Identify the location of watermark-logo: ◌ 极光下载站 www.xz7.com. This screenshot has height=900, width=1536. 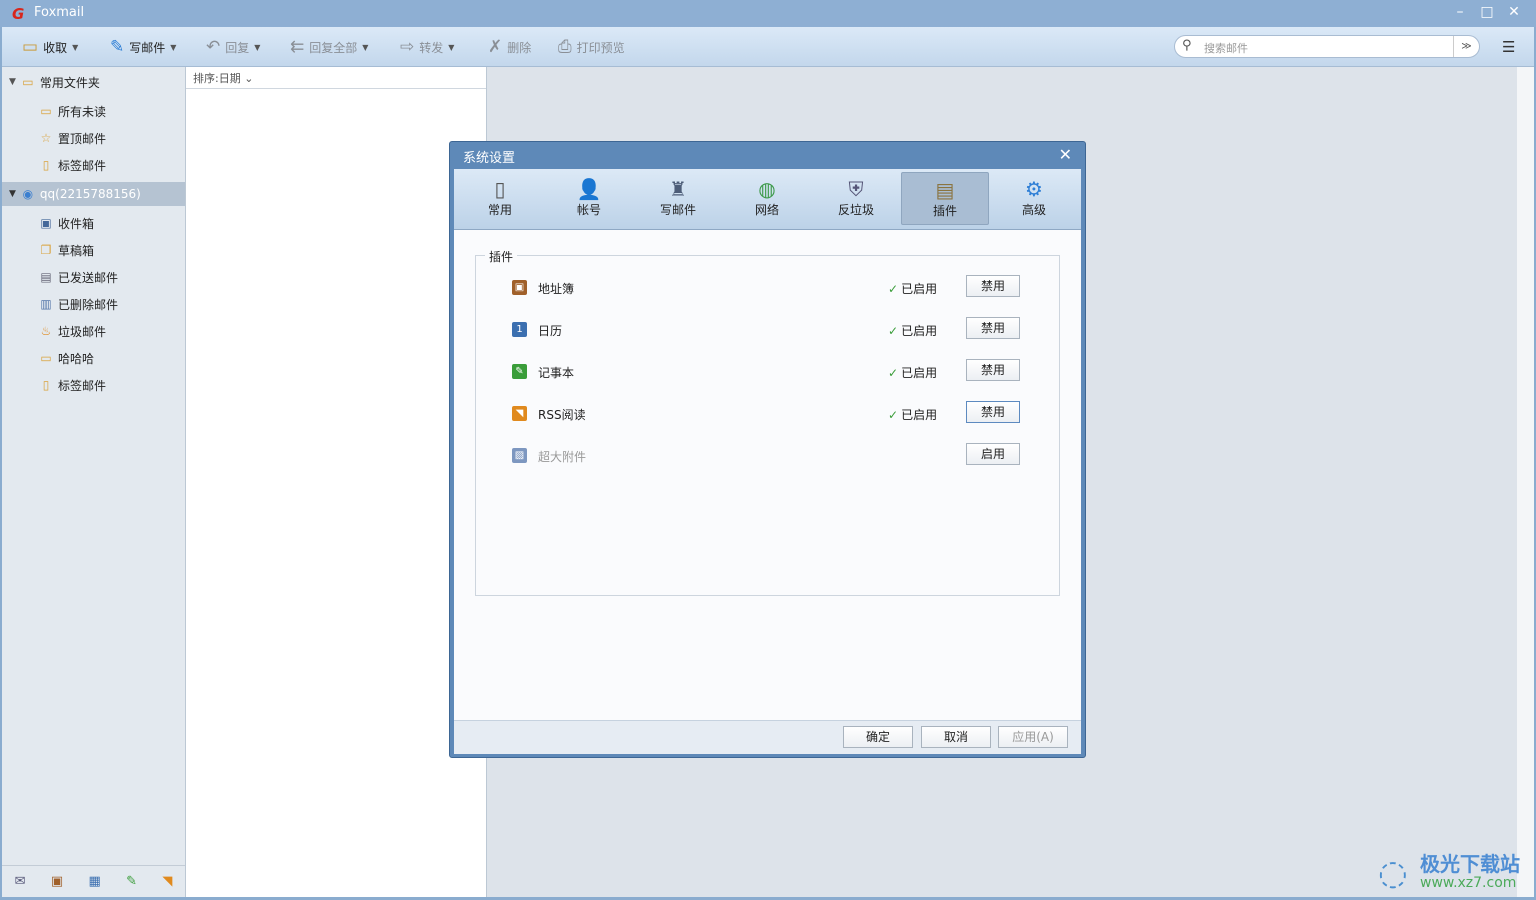
(1453, 871).